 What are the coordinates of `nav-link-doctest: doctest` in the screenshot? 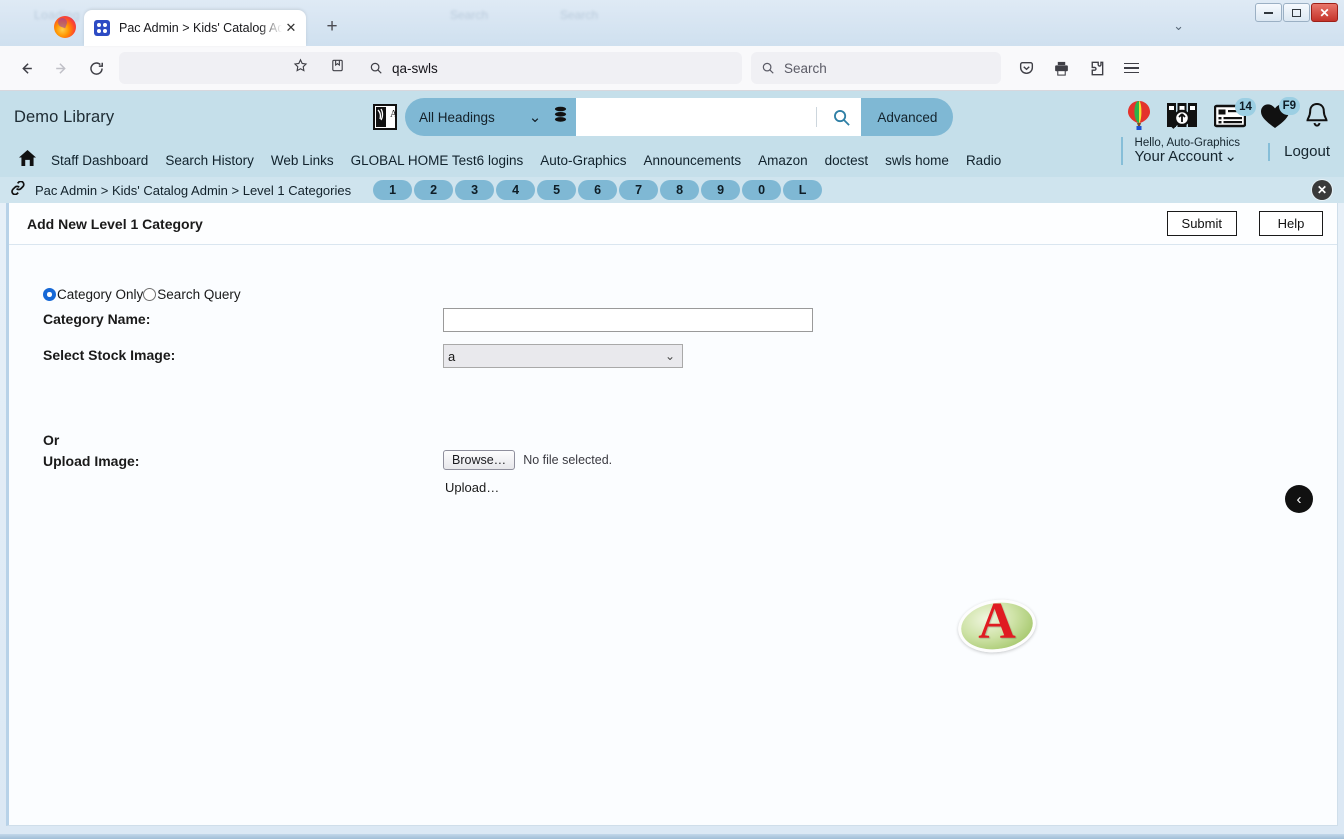 It's located at (847, 160).